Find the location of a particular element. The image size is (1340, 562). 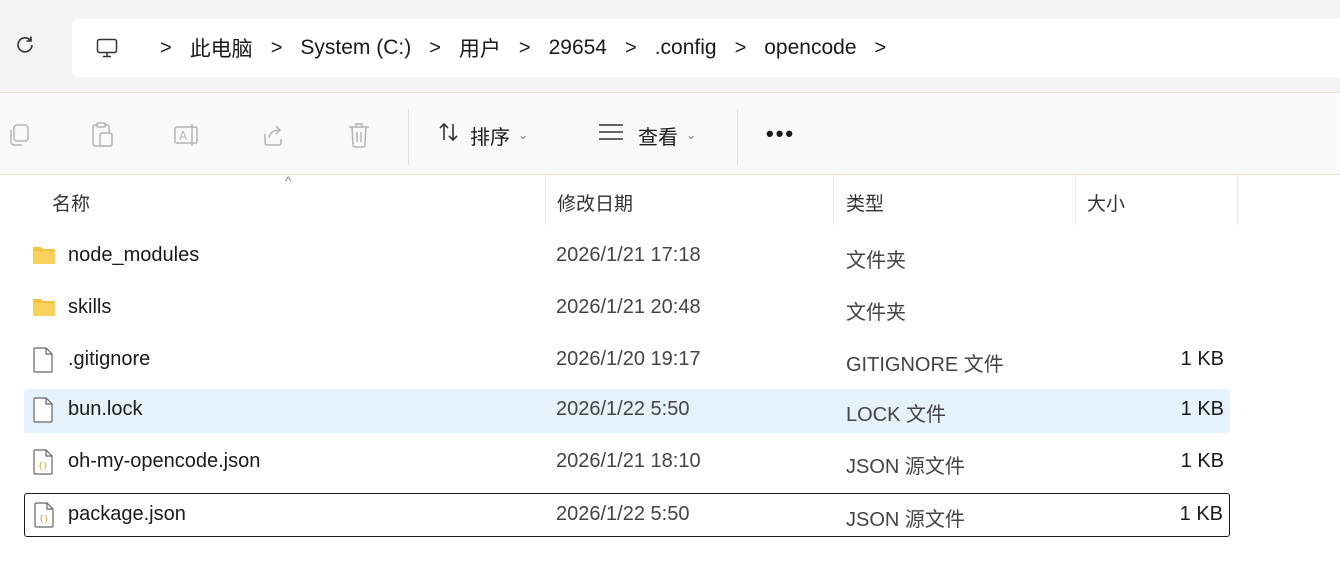

file-name: node_modules is located at coordinates (134, 255).